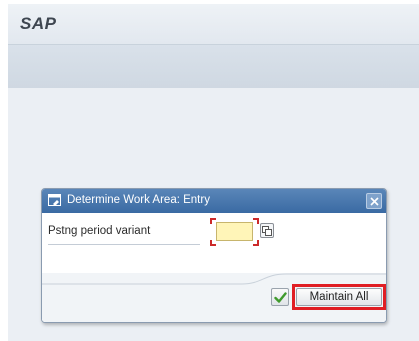 The height and width of the screenshot is (341, 419). I want to click on title-bar: SAP, so click(213, 24).